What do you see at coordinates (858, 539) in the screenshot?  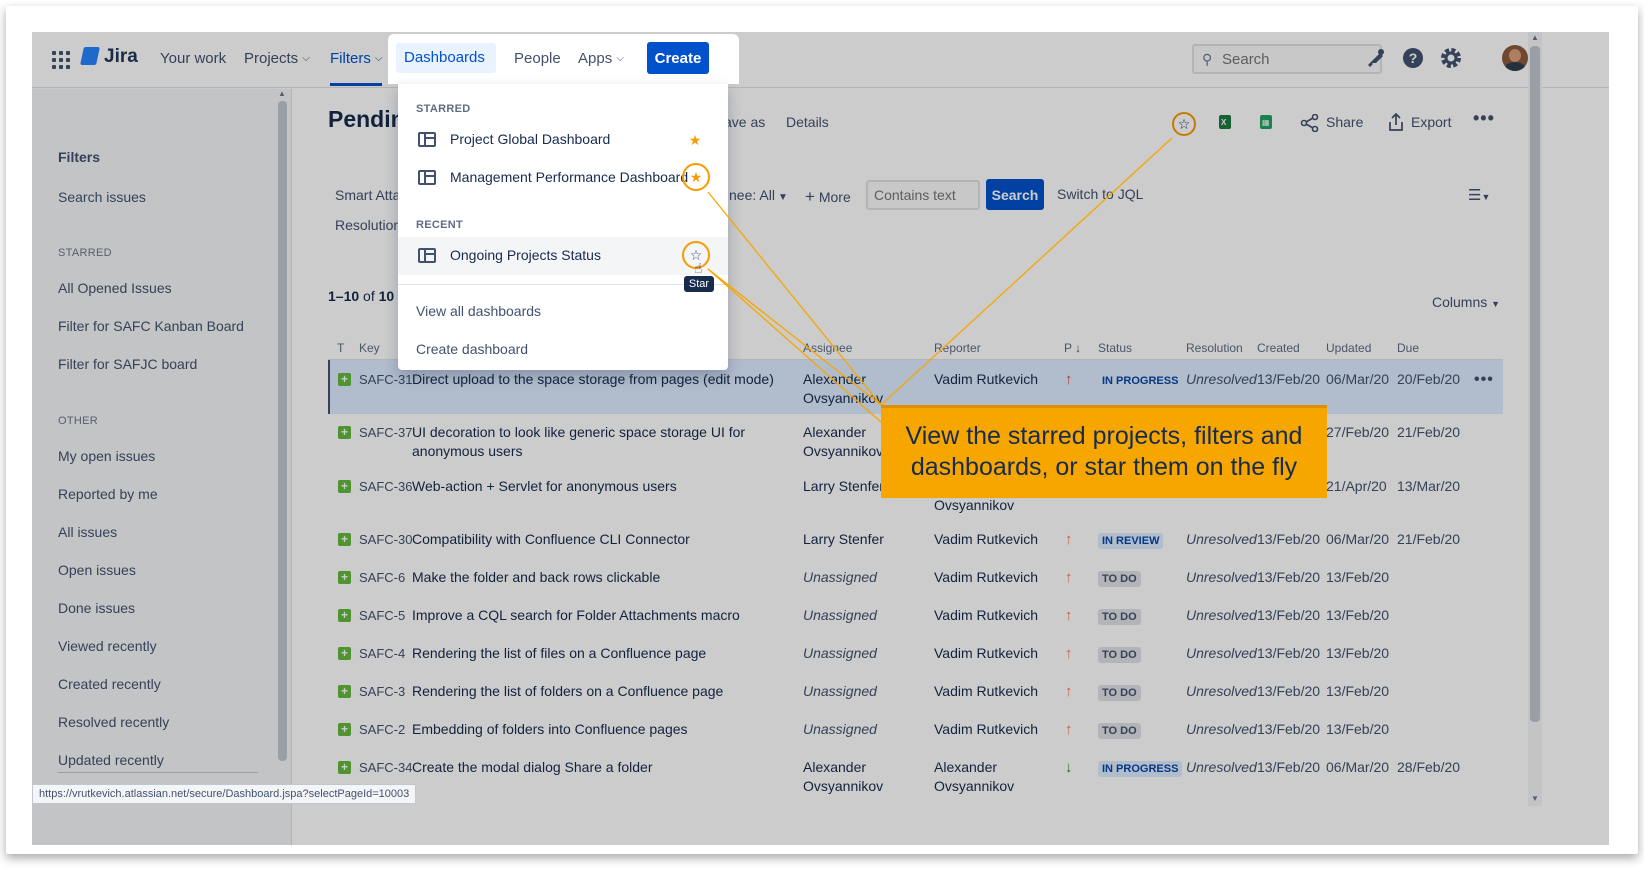 I see `issue-assignee: Larry Stenfer` at bounding box center [858, 539].